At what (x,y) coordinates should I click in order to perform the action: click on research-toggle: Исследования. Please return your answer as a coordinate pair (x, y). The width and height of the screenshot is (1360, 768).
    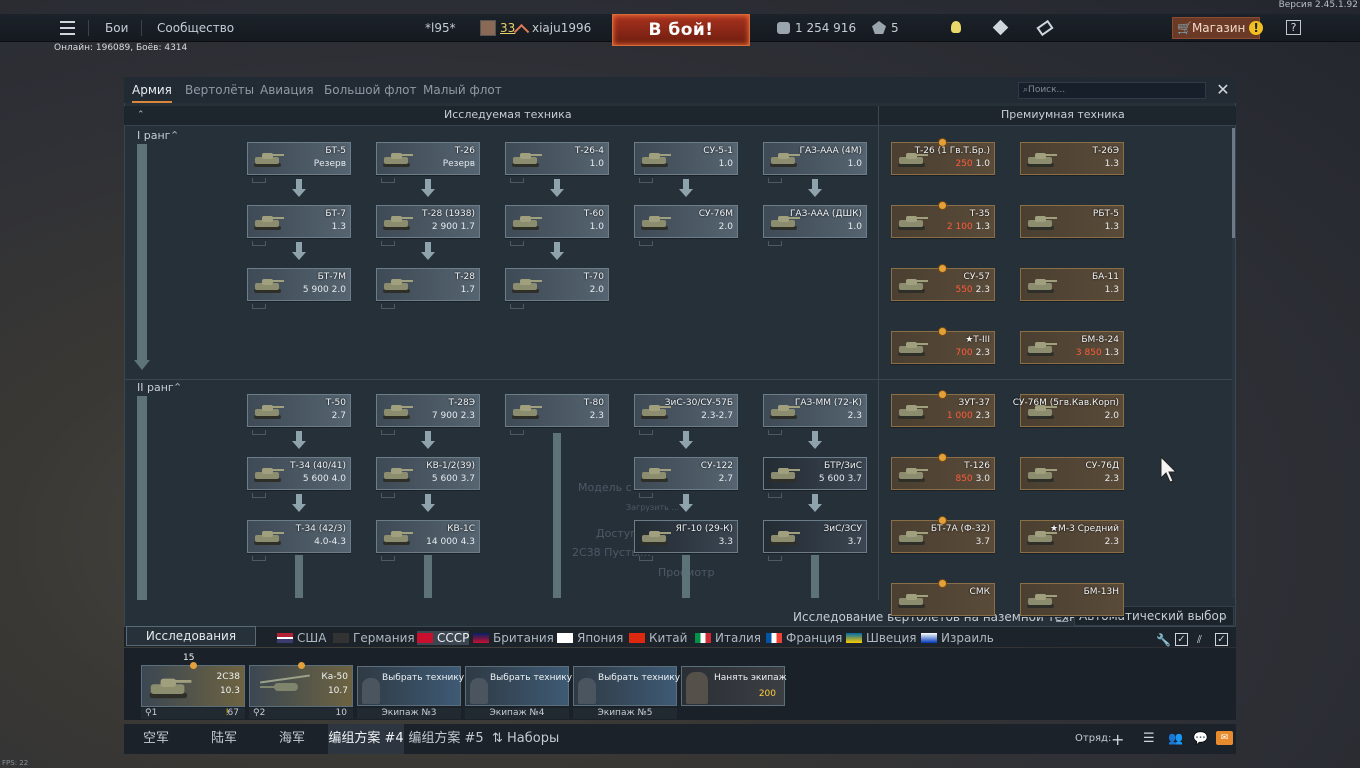
    Looking at the image, I should click on (191, 636).